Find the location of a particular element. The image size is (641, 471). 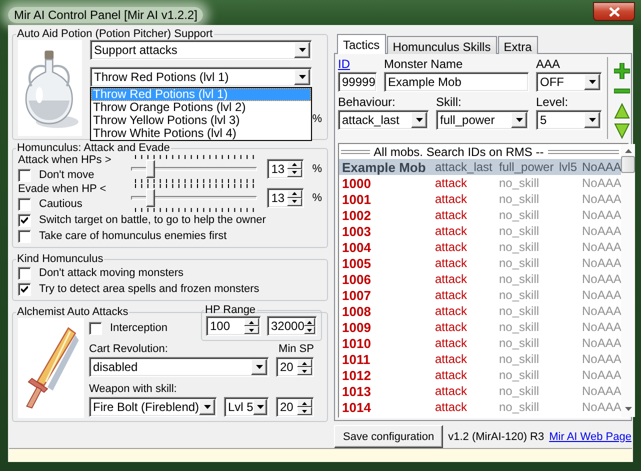

level-dropdown: 5 is located at coordinates (569, 120).